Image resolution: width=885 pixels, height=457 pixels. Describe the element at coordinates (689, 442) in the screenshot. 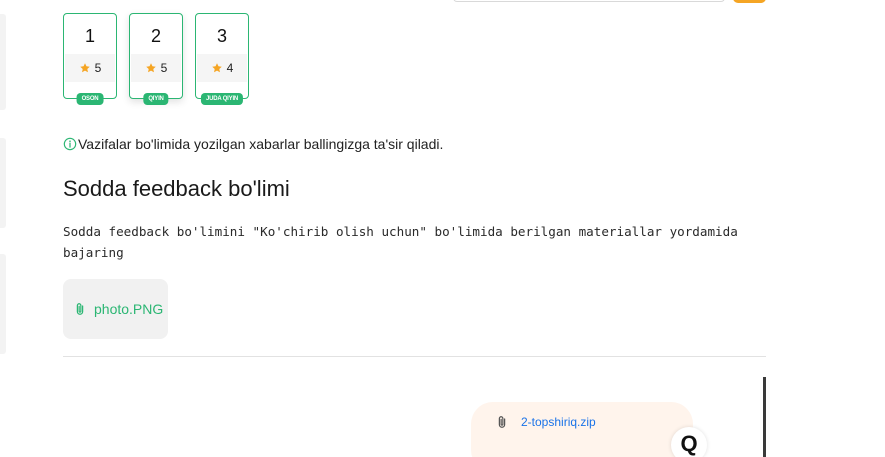

I see `avatar: Q` at that location.